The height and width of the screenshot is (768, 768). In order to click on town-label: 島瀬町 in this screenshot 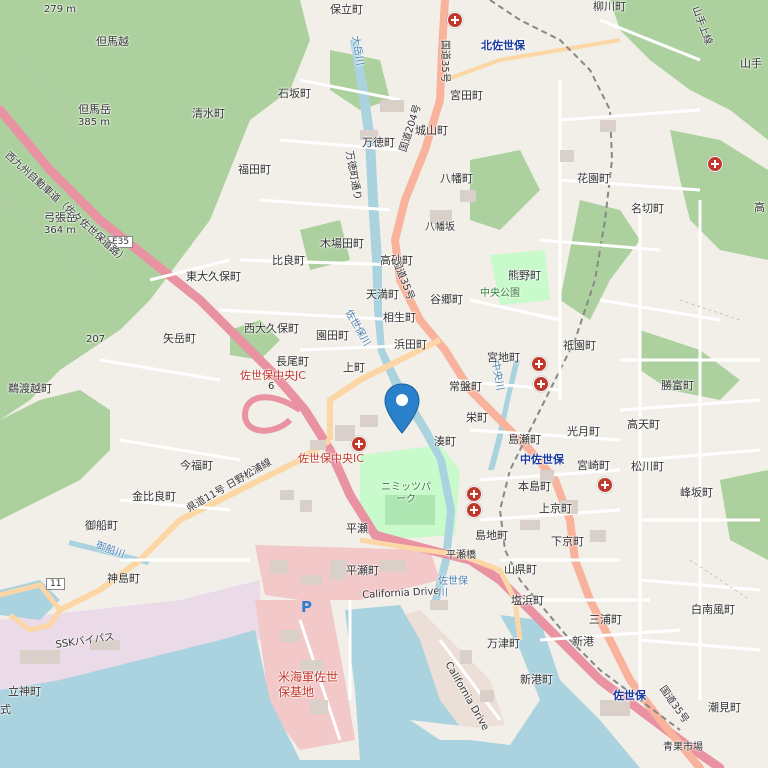, I will do `click(524, 439)`.